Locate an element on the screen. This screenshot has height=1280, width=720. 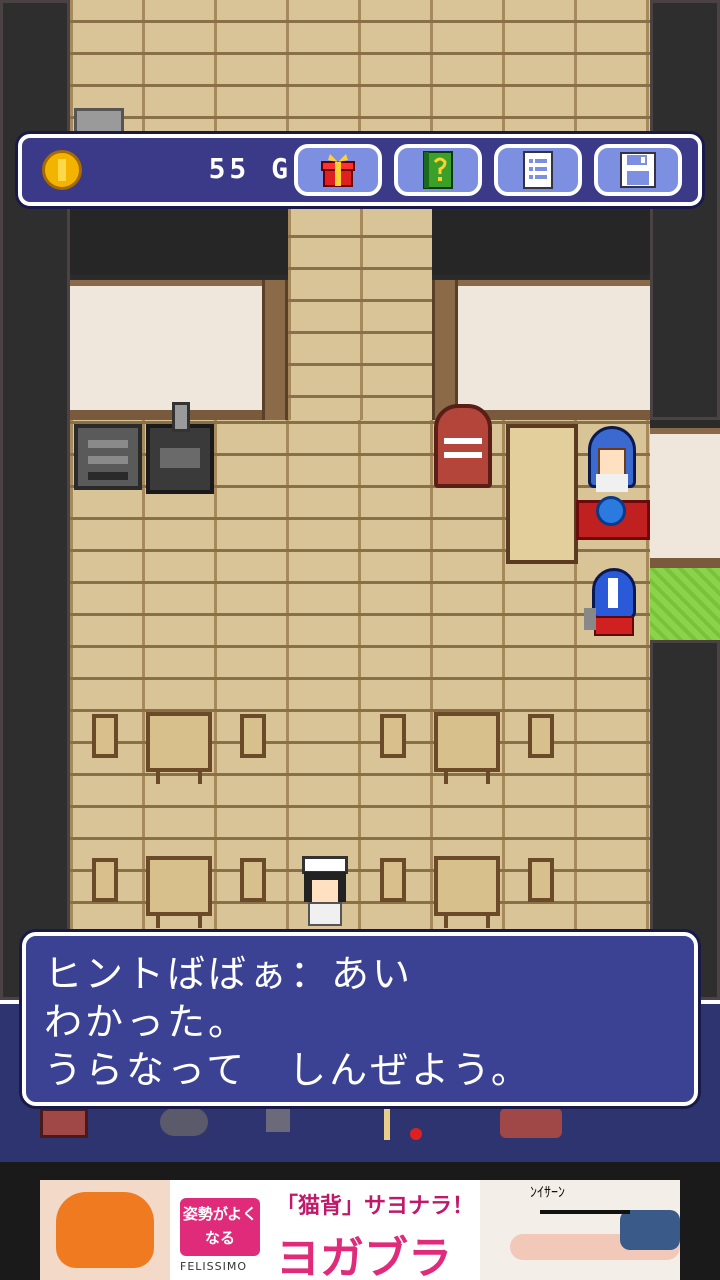
dialog-box: ヒントばばぁ：あい わかった。 うらなって しんぜよう。 is located at coordinates (360, 1019).